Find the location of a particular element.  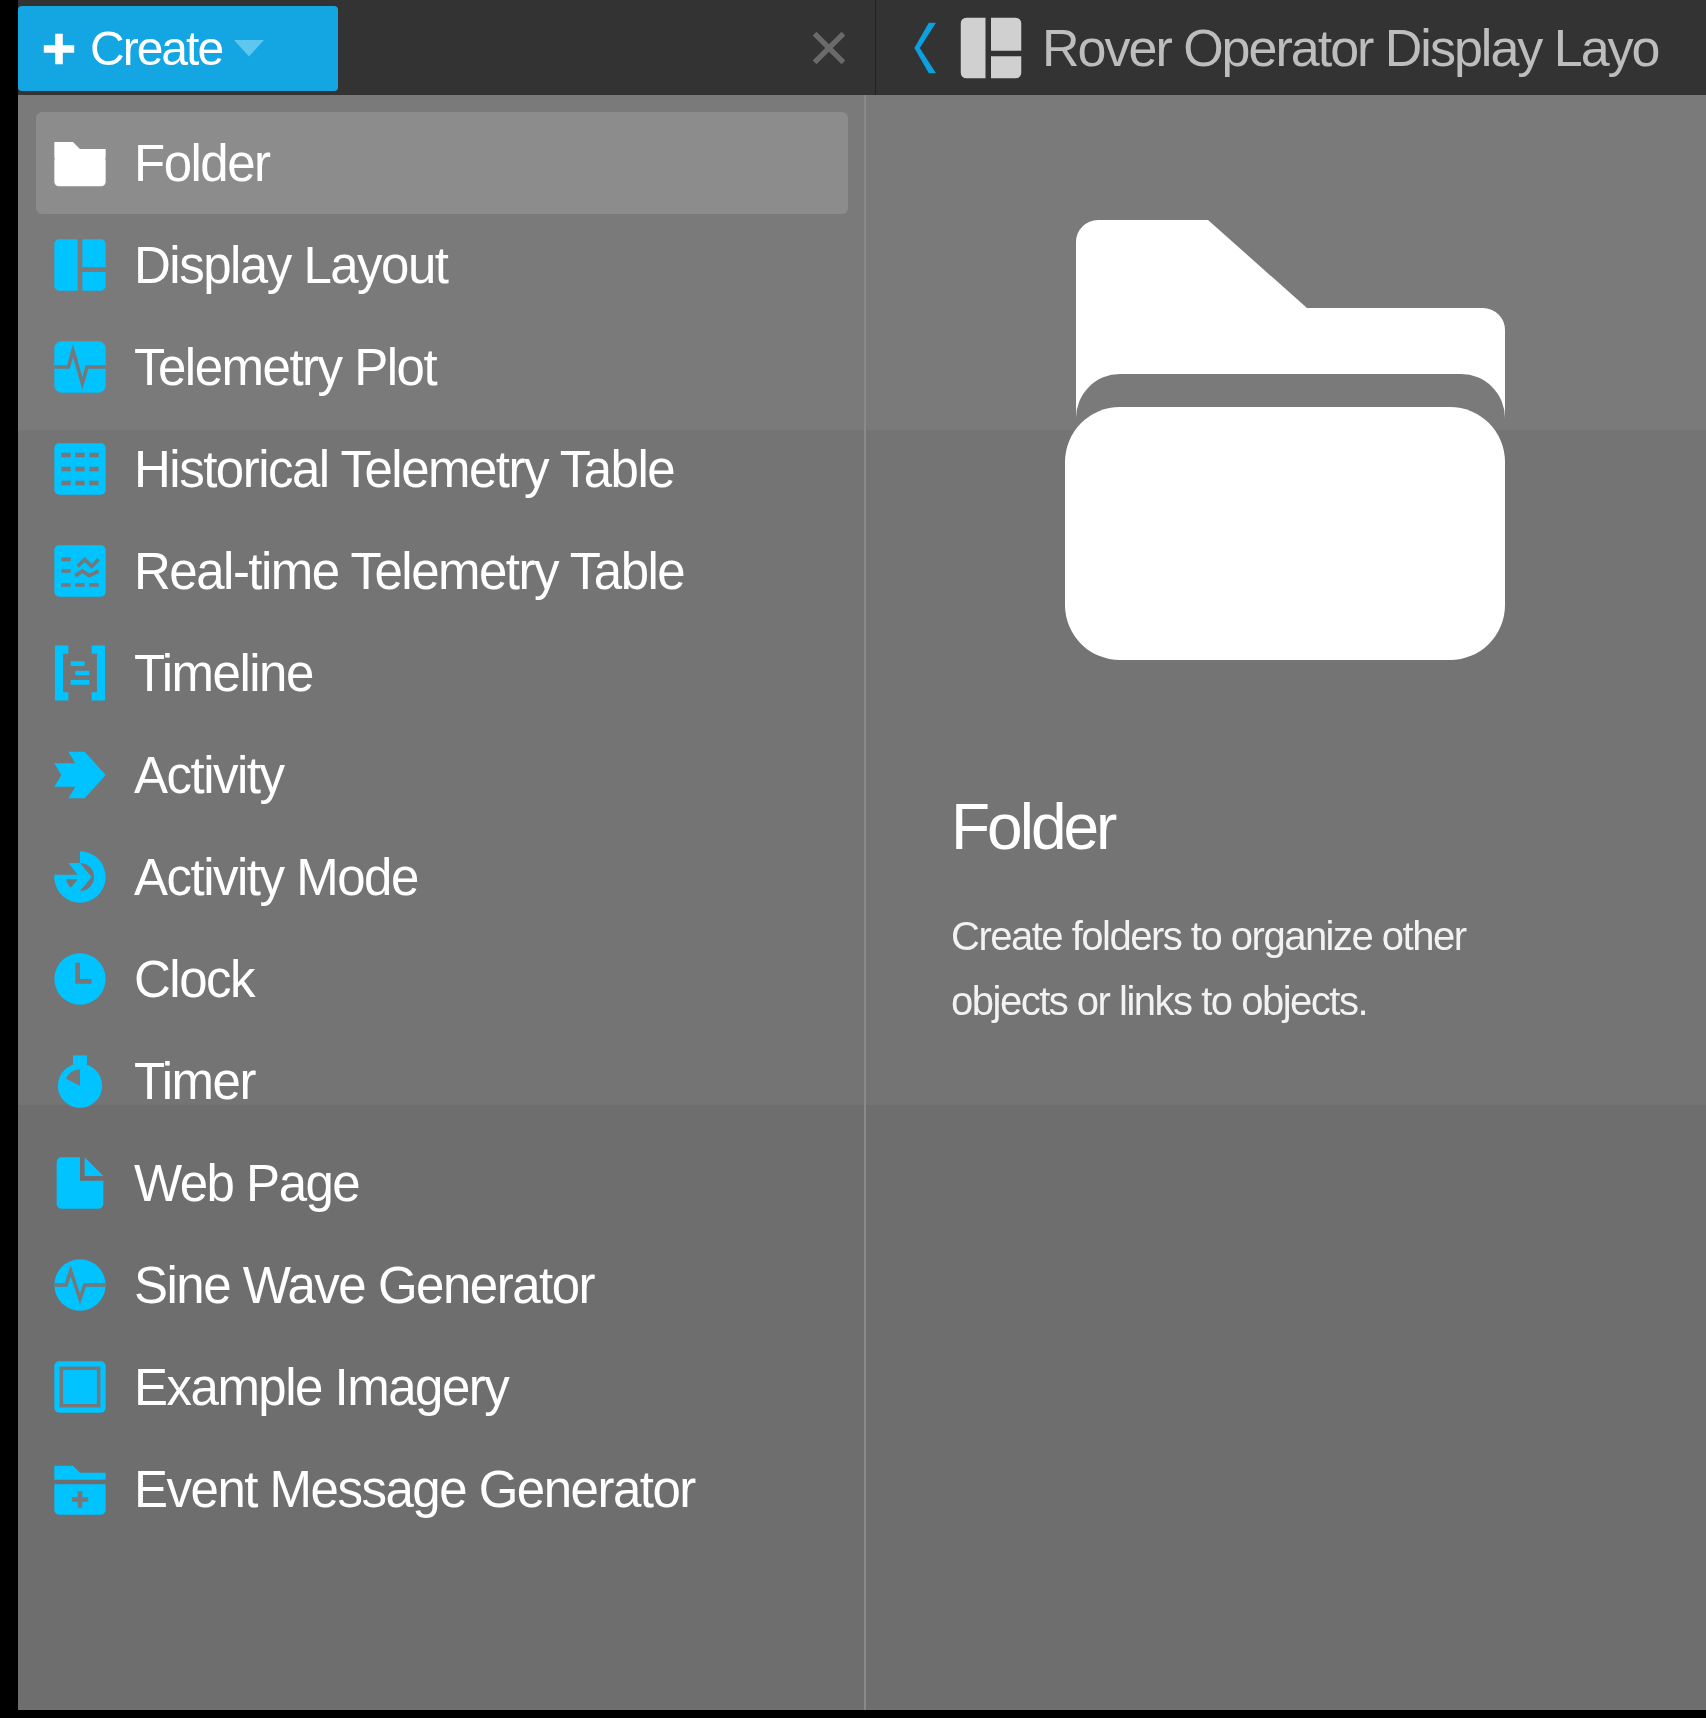

object-title: Rover Operator Display Layo is located at coordinates (1350, 47).